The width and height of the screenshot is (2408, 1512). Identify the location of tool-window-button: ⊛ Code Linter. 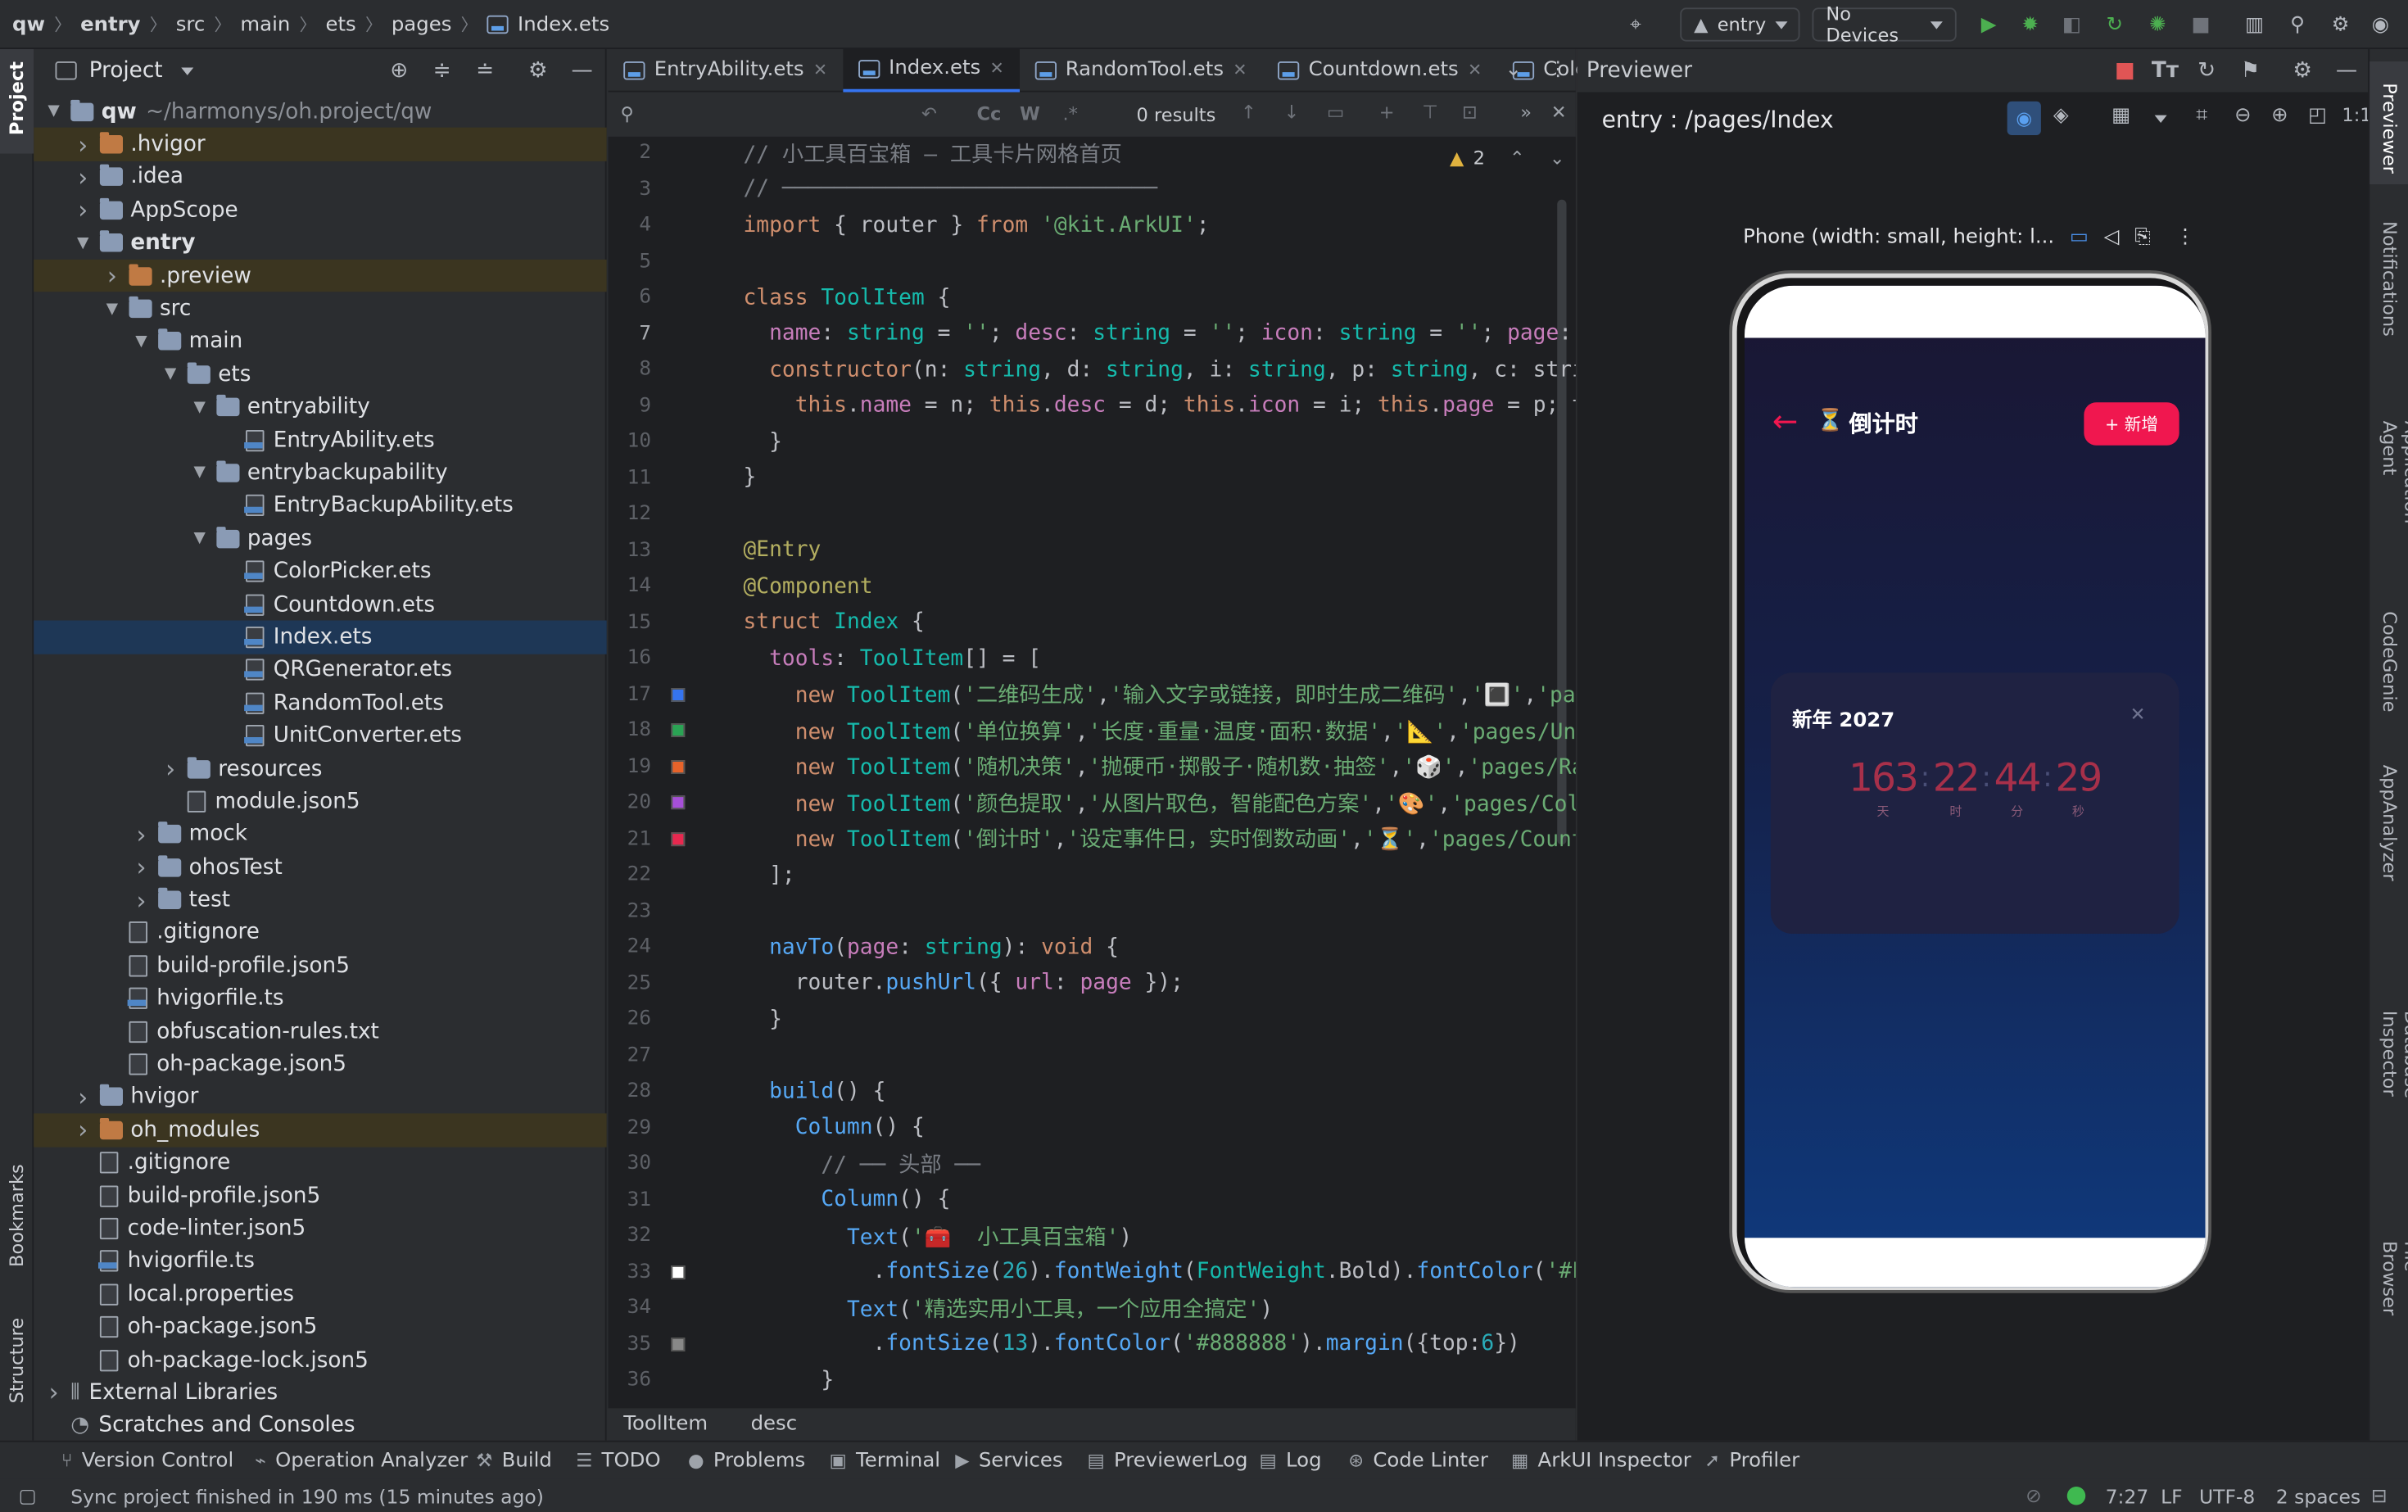
(1418, 1460).